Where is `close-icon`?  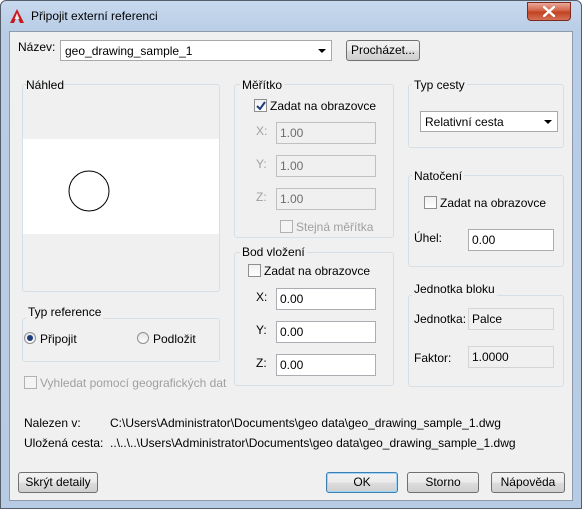 close-icon is located at coordinates (549, 11).